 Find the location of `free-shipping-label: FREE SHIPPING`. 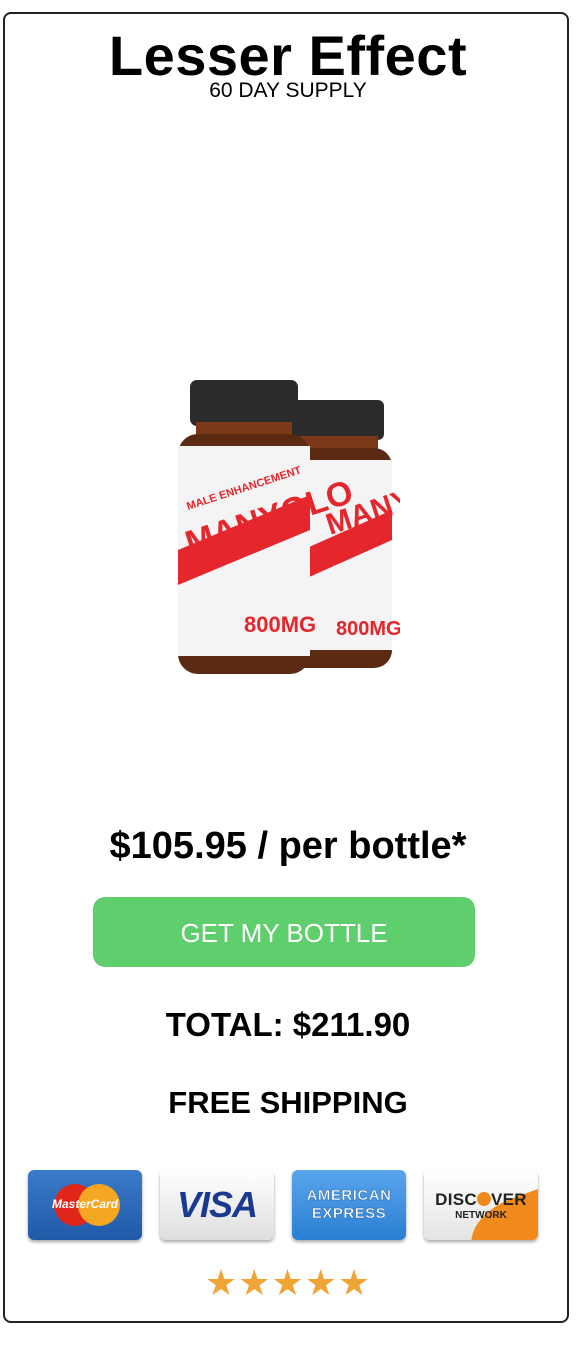

free-shipping-label: FREE SHIPPING is located at coordinates (288, 1102).